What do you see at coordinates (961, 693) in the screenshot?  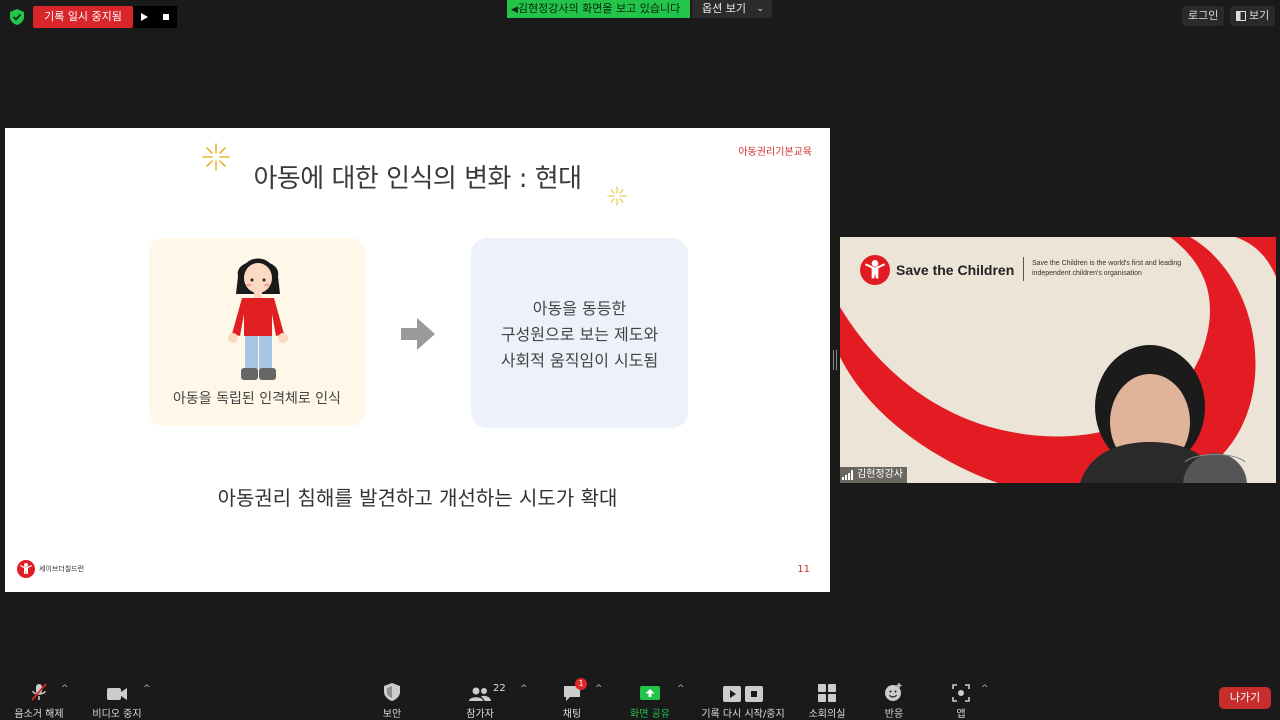 I see `apps-icon` at bounding box center [961, 693].